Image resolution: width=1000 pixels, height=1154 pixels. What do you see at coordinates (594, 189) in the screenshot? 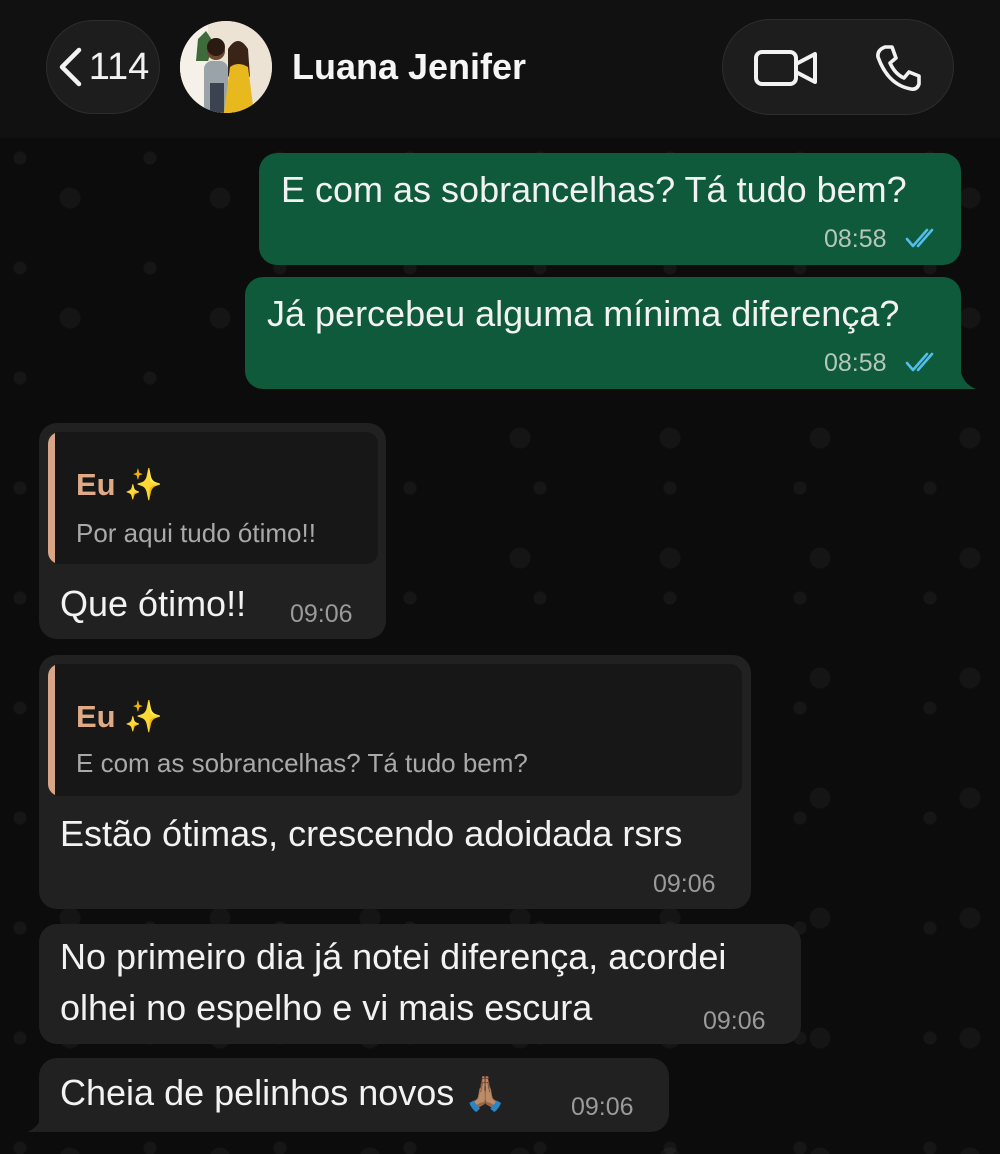
I see `message-text: E com as sobrancelhas? Tá tudo bem?` at bounding box center [594, 189].